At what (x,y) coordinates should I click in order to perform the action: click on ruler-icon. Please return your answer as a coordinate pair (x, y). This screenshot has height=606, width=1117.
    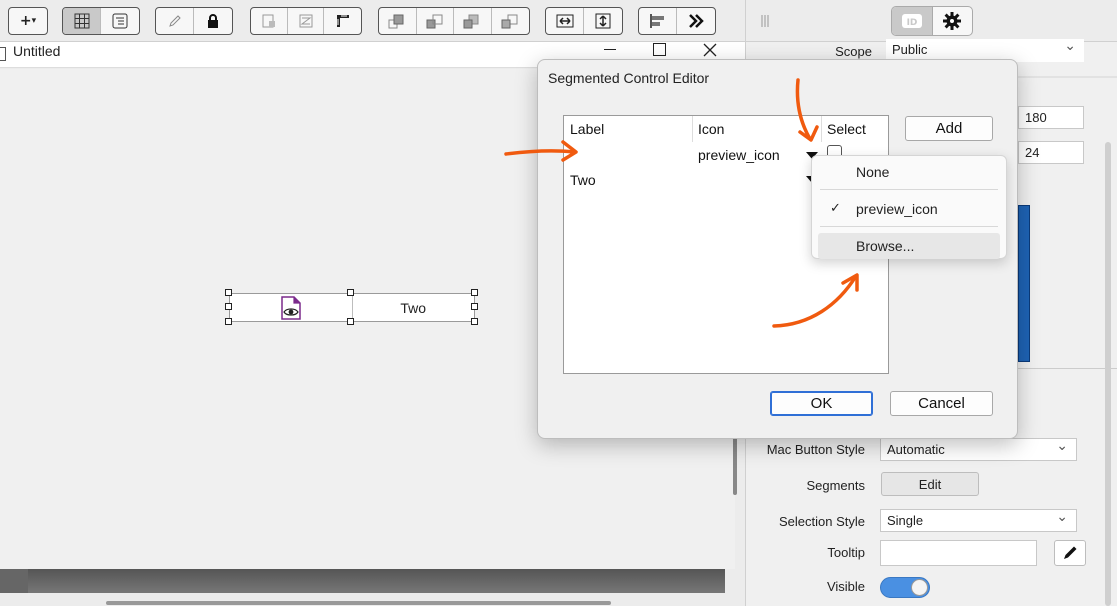
    Looking at the image, I should click on (342, 21).